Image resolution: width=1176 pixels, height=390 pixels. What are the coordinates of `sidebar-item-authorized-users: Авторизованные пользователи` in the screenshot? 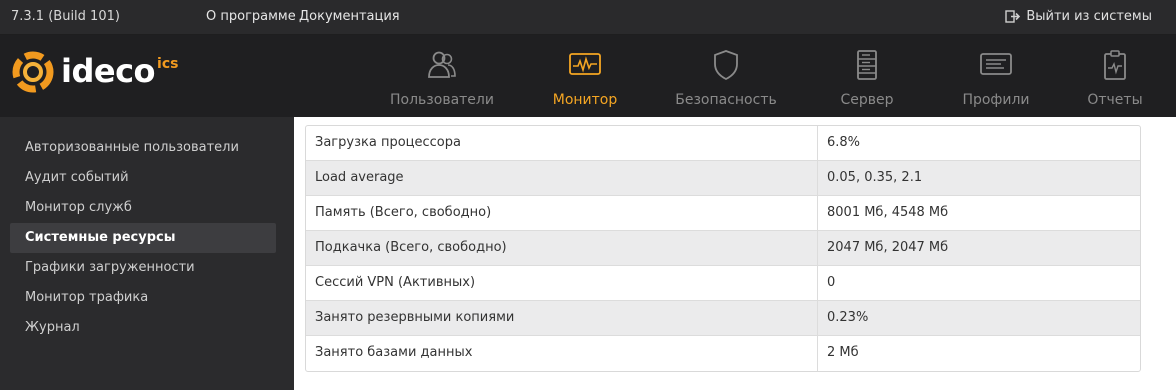 It's located at (143, 148).